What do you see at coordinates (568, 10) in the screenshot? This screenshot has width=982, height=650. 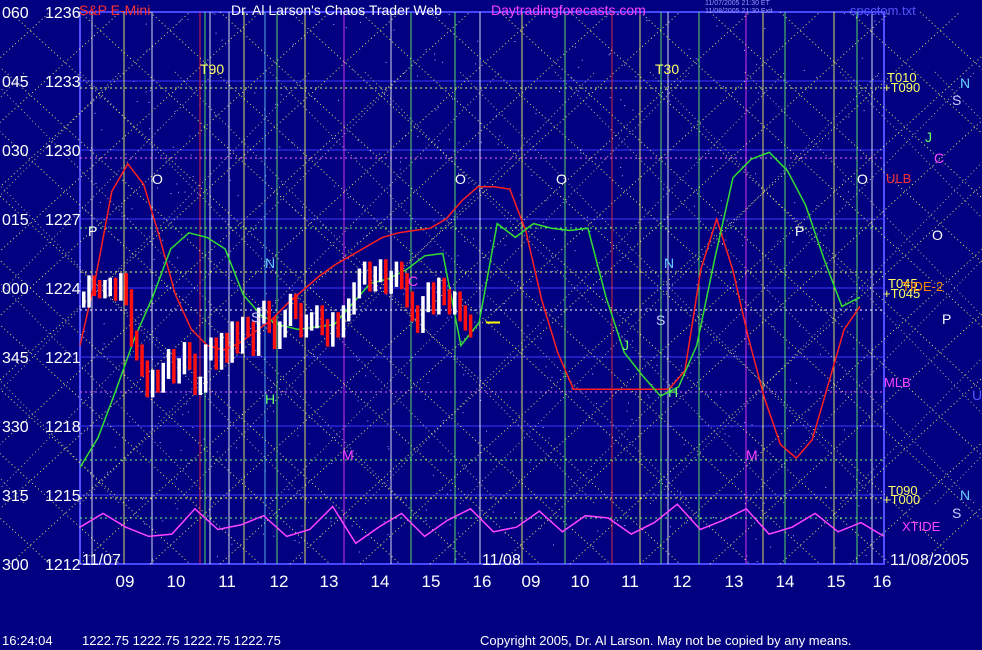 I see `site-link: Daytradingforecasts.com` at bounding box center [568, 10].